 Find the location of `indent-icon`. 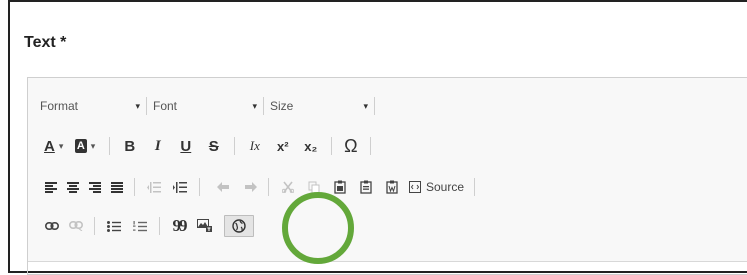

indent-icon is located at coordinates (180, 187).